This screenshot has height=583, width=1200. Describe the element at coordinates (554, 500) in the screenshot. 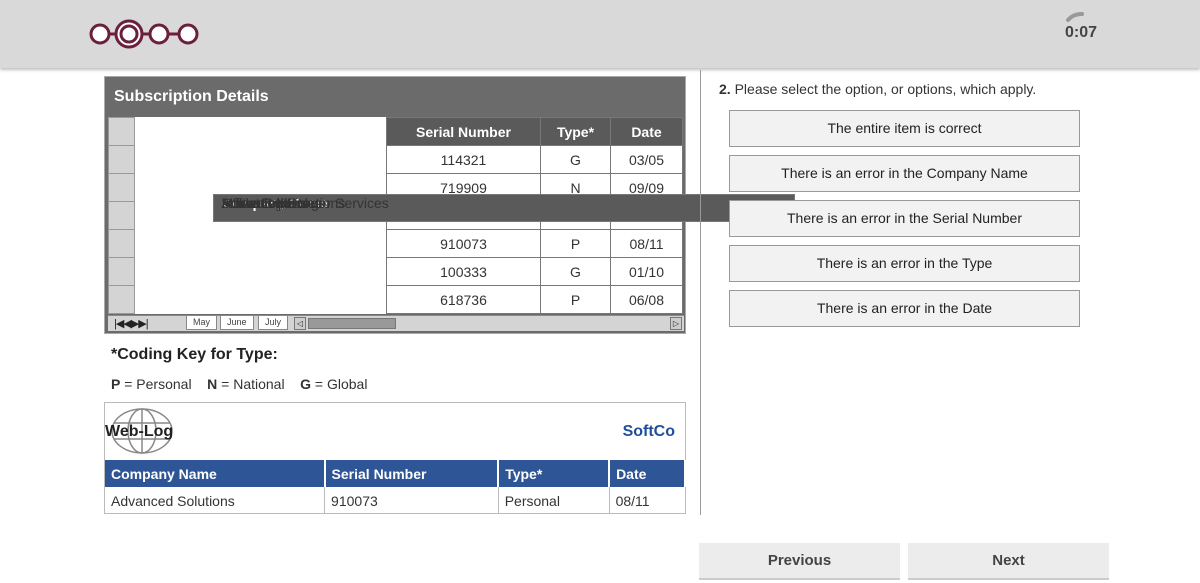

I see `table-cell: Personal` at that location.